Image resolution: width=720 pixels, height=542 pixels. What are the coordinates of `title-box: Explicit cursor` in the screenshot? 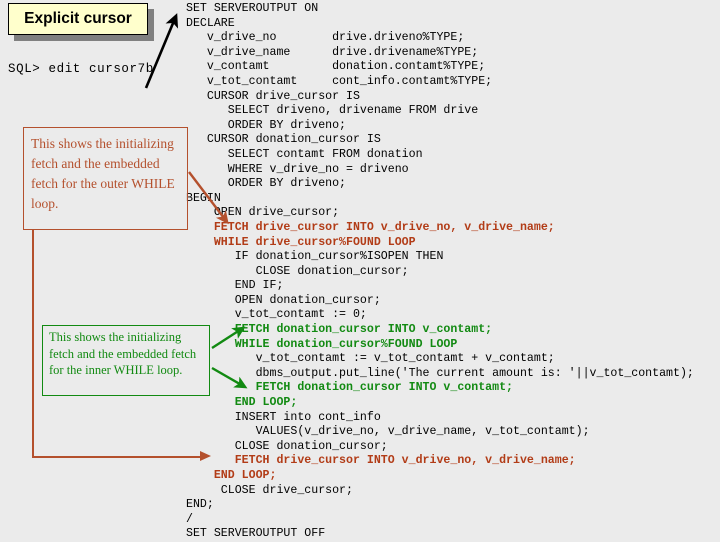 It's located at (78, 19).